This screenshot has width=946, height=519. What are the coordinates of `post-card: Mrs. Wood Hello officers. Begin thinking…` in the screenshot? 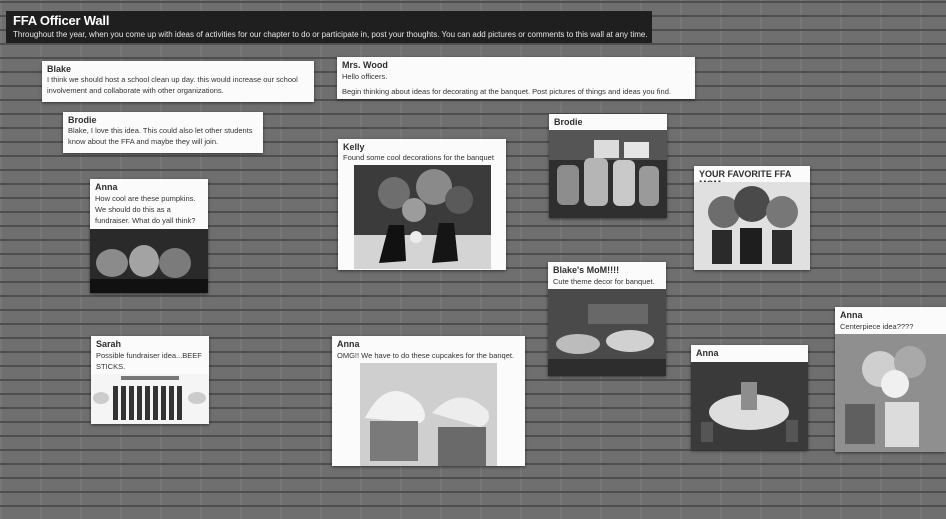 It's located at (516, 78).